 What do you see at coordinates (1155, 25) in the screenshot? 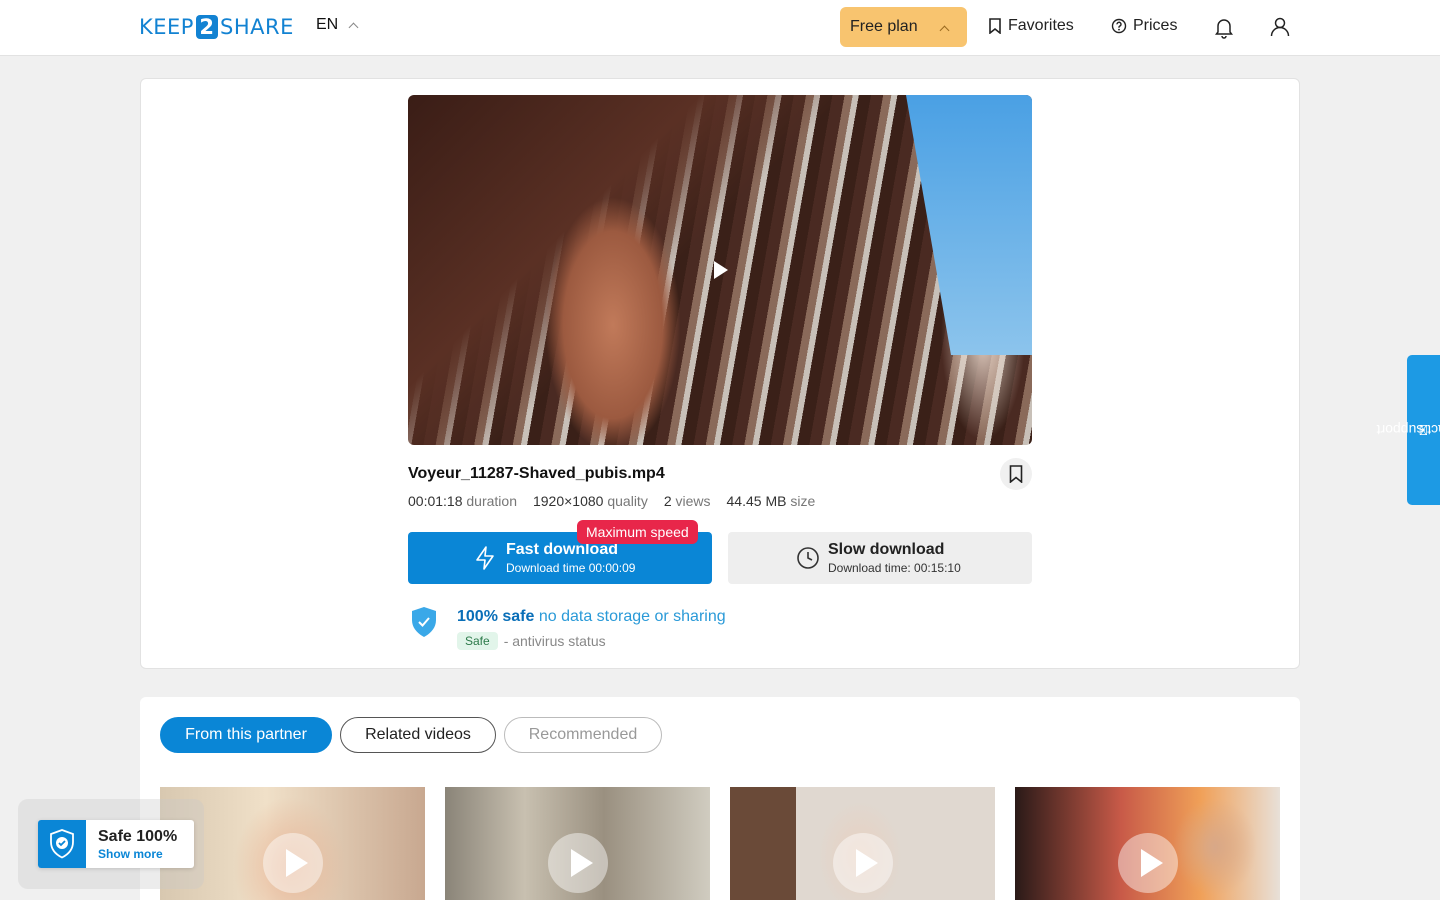
I see `prices-label: Prices` at bounding box center [1155, 25].